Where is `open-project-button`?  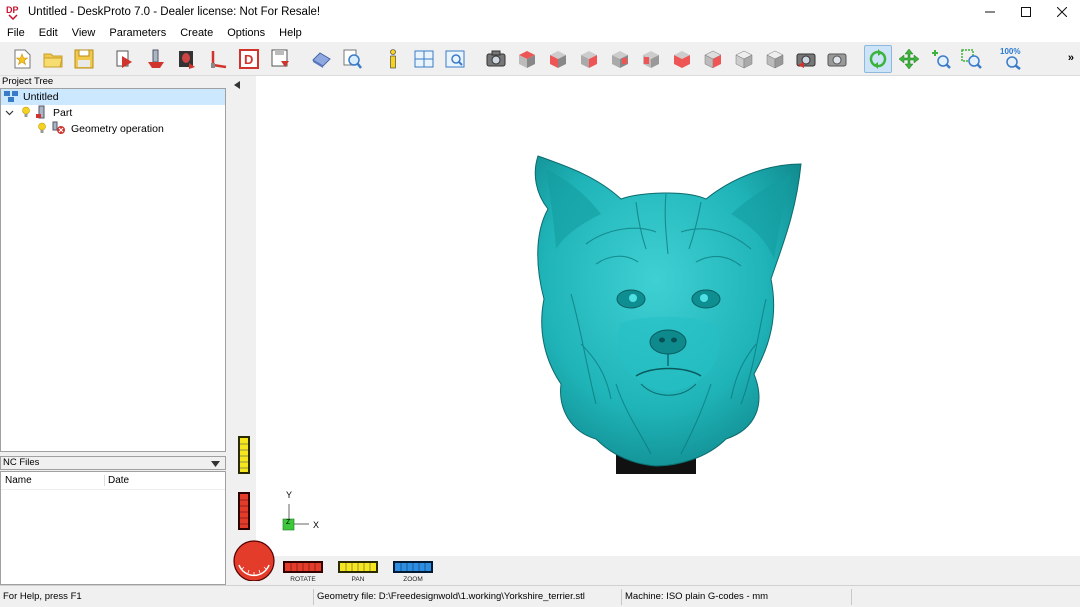 open-project-button is located at coordinates (53, 59).